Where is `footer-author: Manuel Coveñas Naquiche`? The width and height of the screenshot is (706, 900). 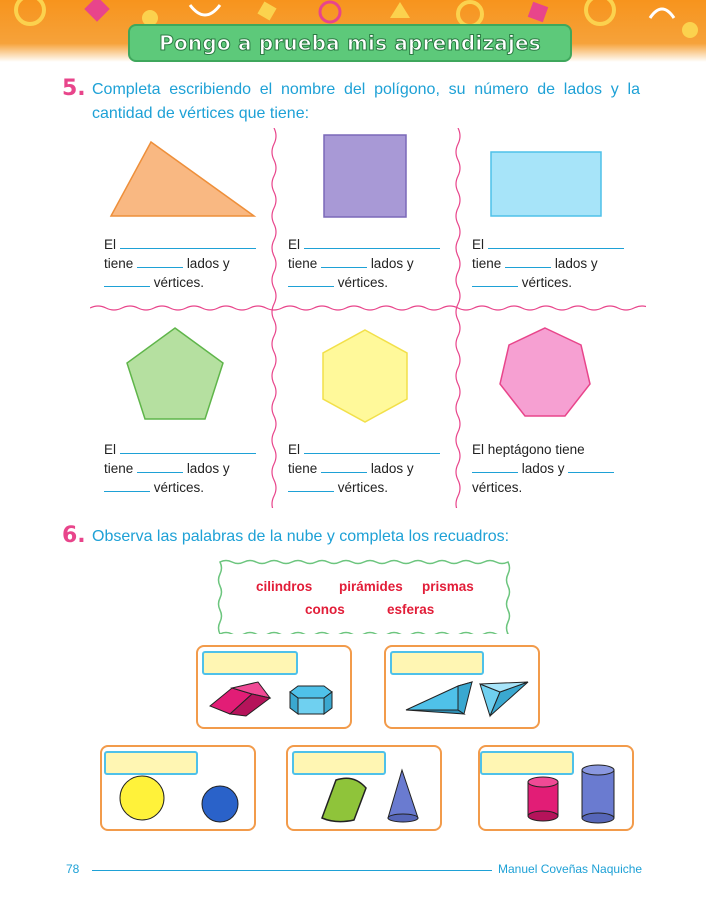
footer-author: Manuel Coveñas Naquiche is located at coordinates (570, 869).